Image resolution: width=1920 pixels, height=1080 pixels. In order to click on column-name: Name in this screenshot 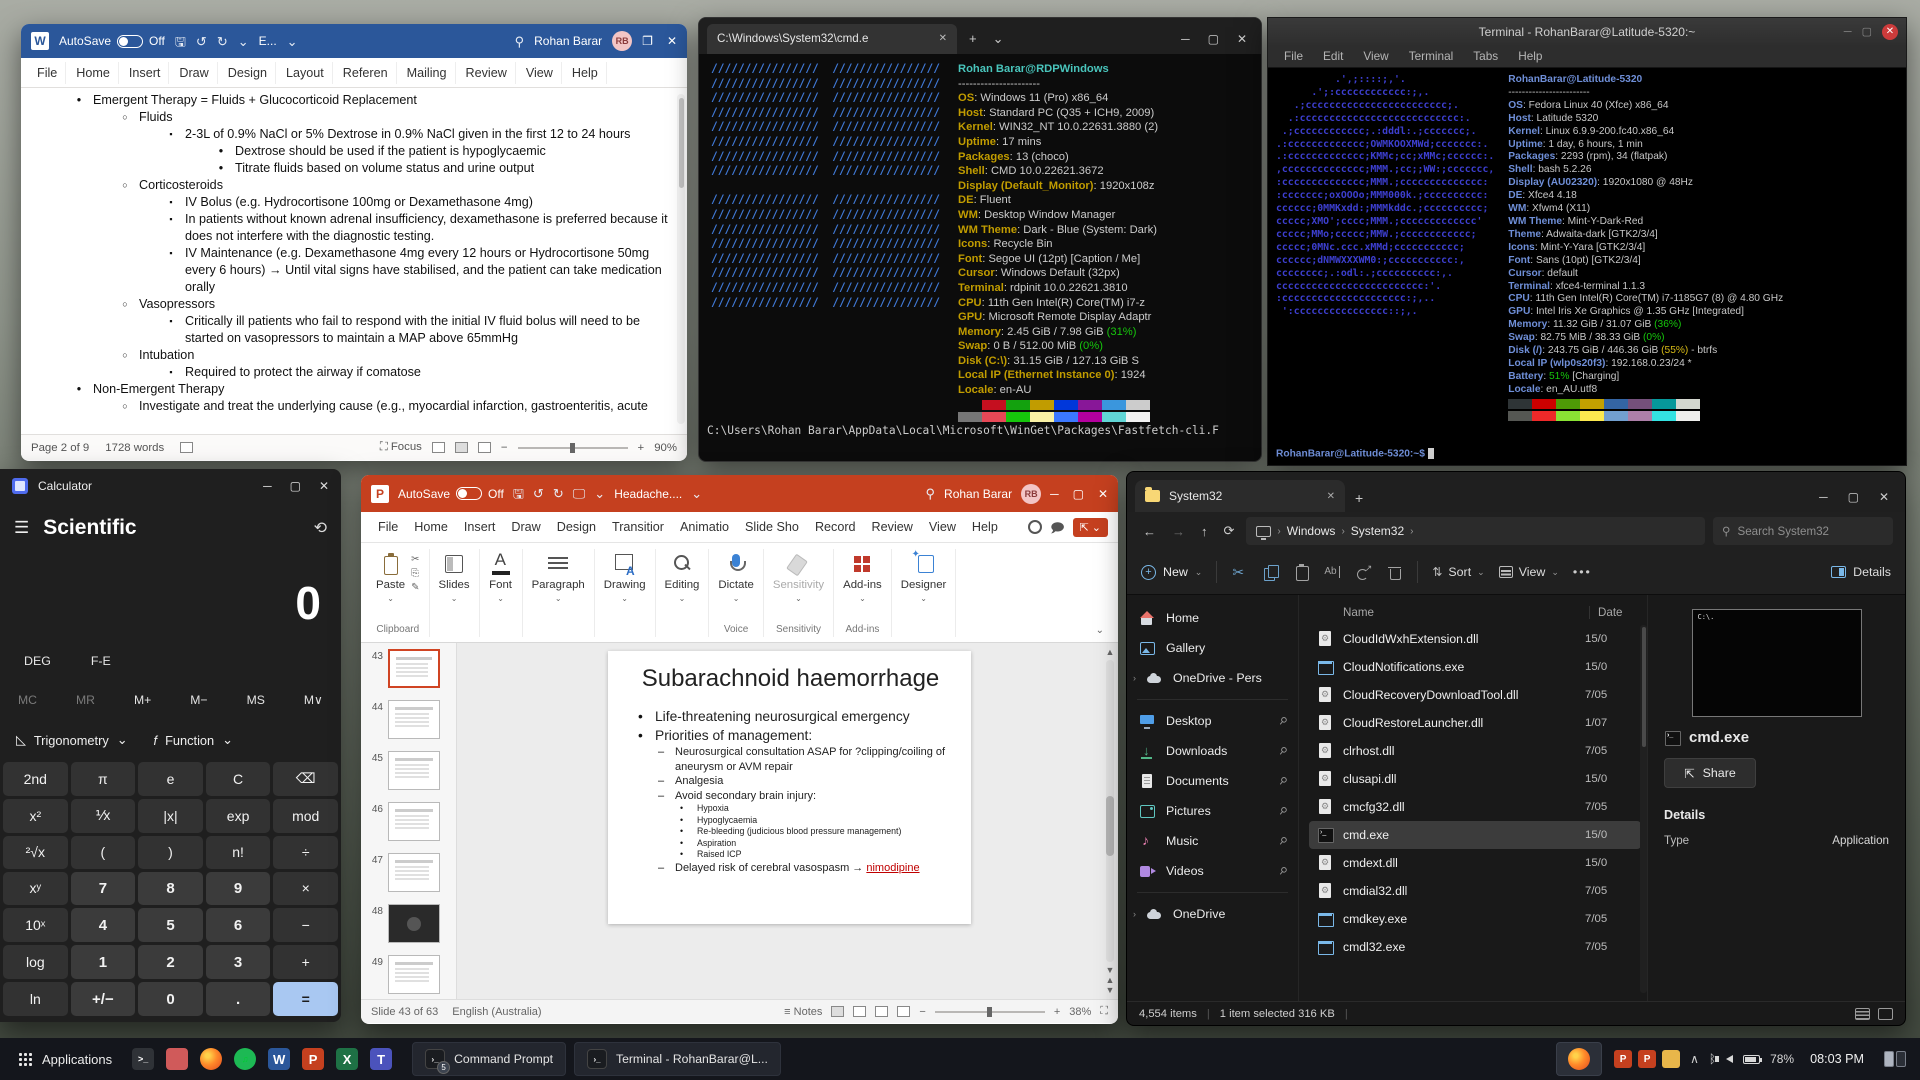, I will do `click(1358, 612)`.